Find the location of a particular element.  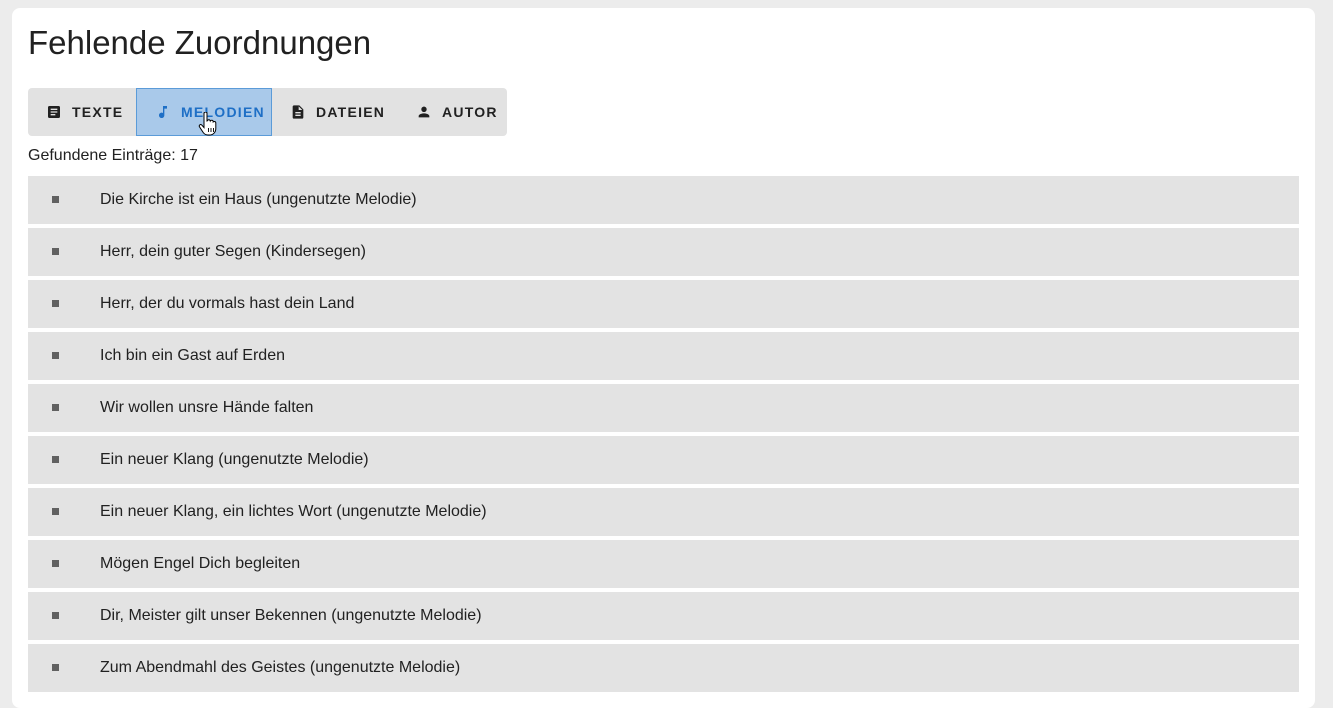

list-item-label: Herr, der du vormals hast dein Land is located at coordinates (227, 303).